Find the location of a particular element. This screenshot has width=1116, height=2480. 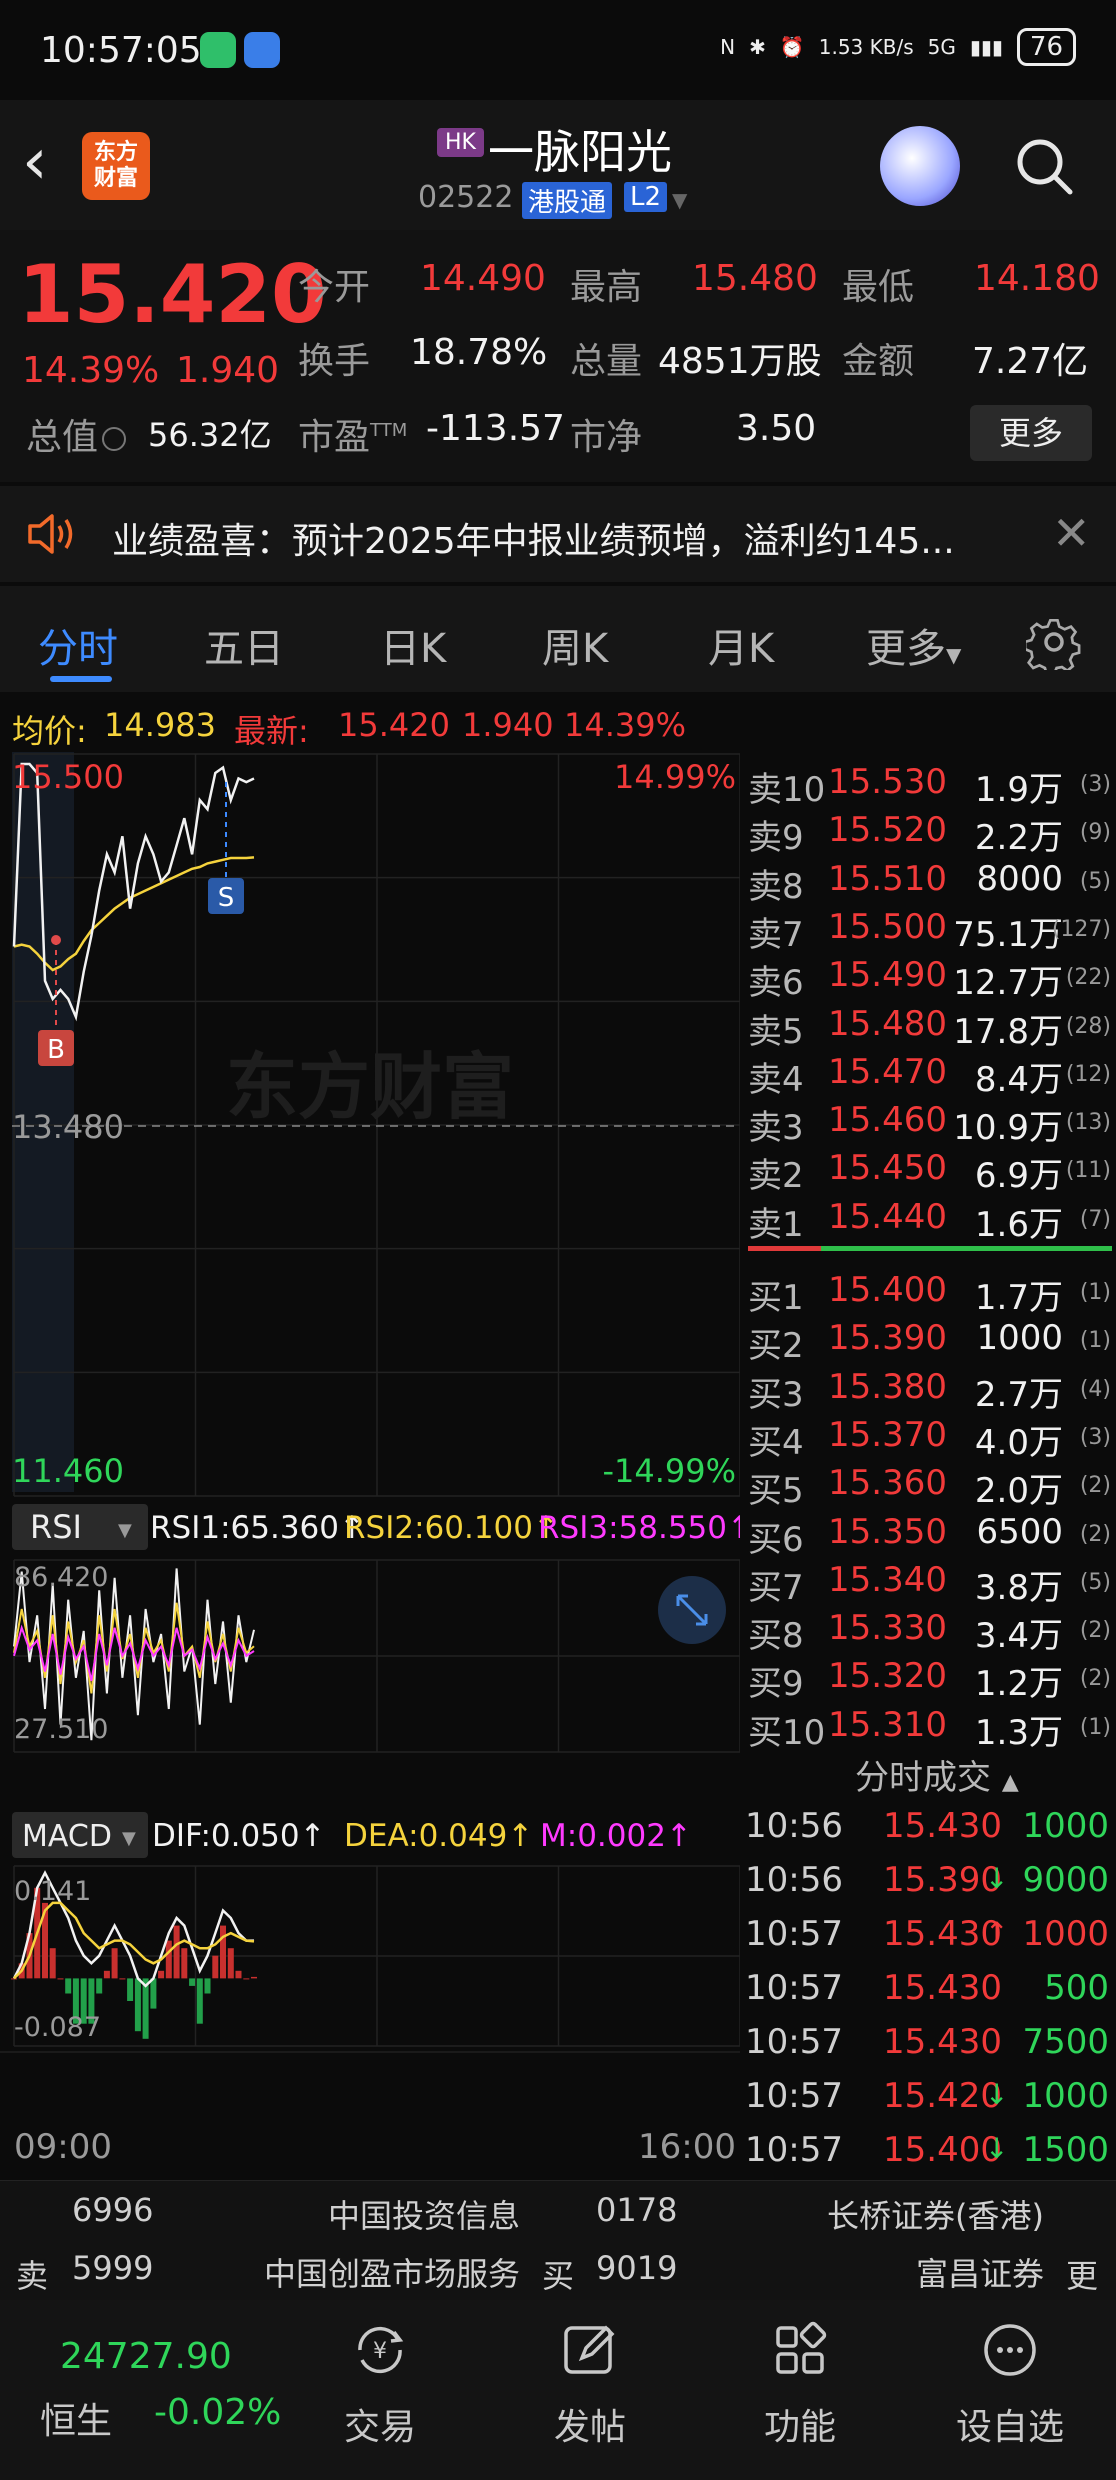

index-value: 24727.90 is located at coordinates (146, 2356).